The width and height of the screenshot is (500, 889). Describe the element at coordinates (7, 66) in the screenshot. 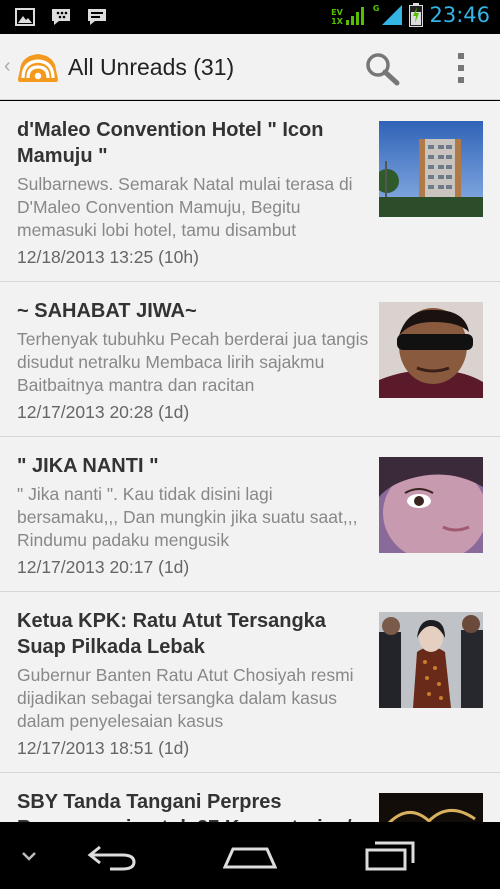

I see `up-caret-icon: ‹` at that location.